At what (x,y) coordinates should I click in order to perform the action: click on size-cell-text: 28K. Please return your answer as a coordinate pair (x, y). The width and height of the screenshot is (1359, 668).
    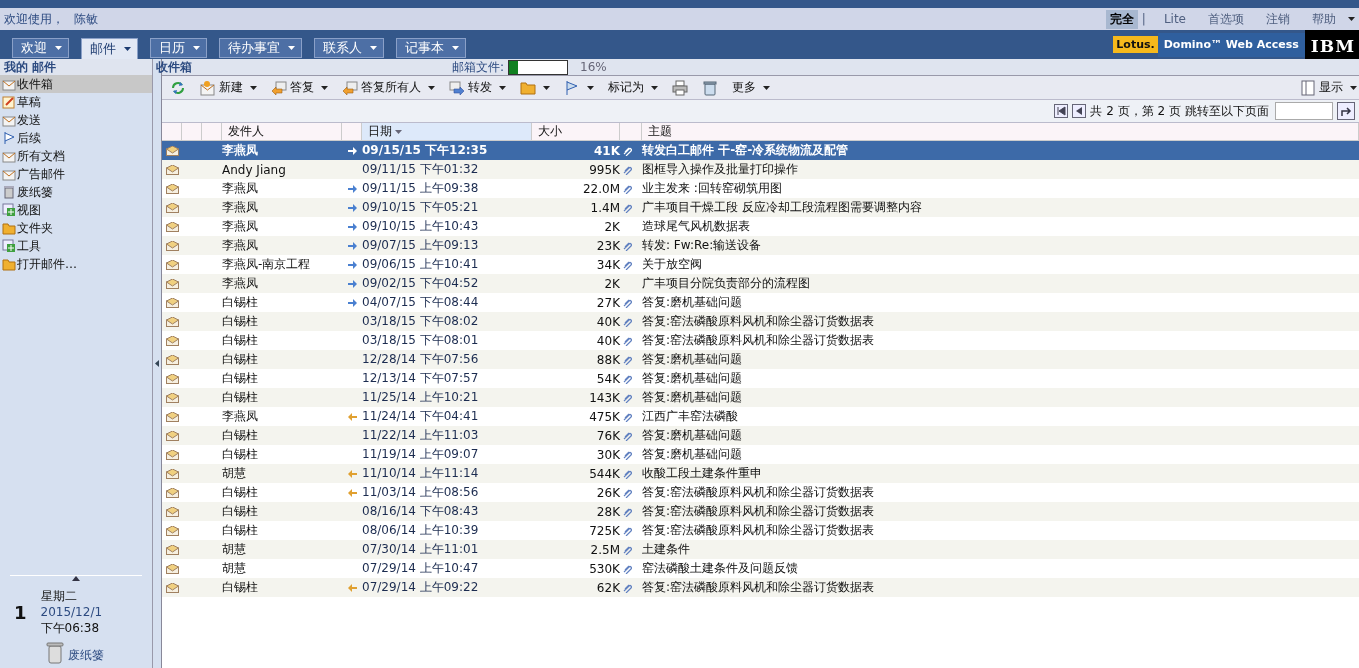
    Looking at the image, I should click on (607, 511).